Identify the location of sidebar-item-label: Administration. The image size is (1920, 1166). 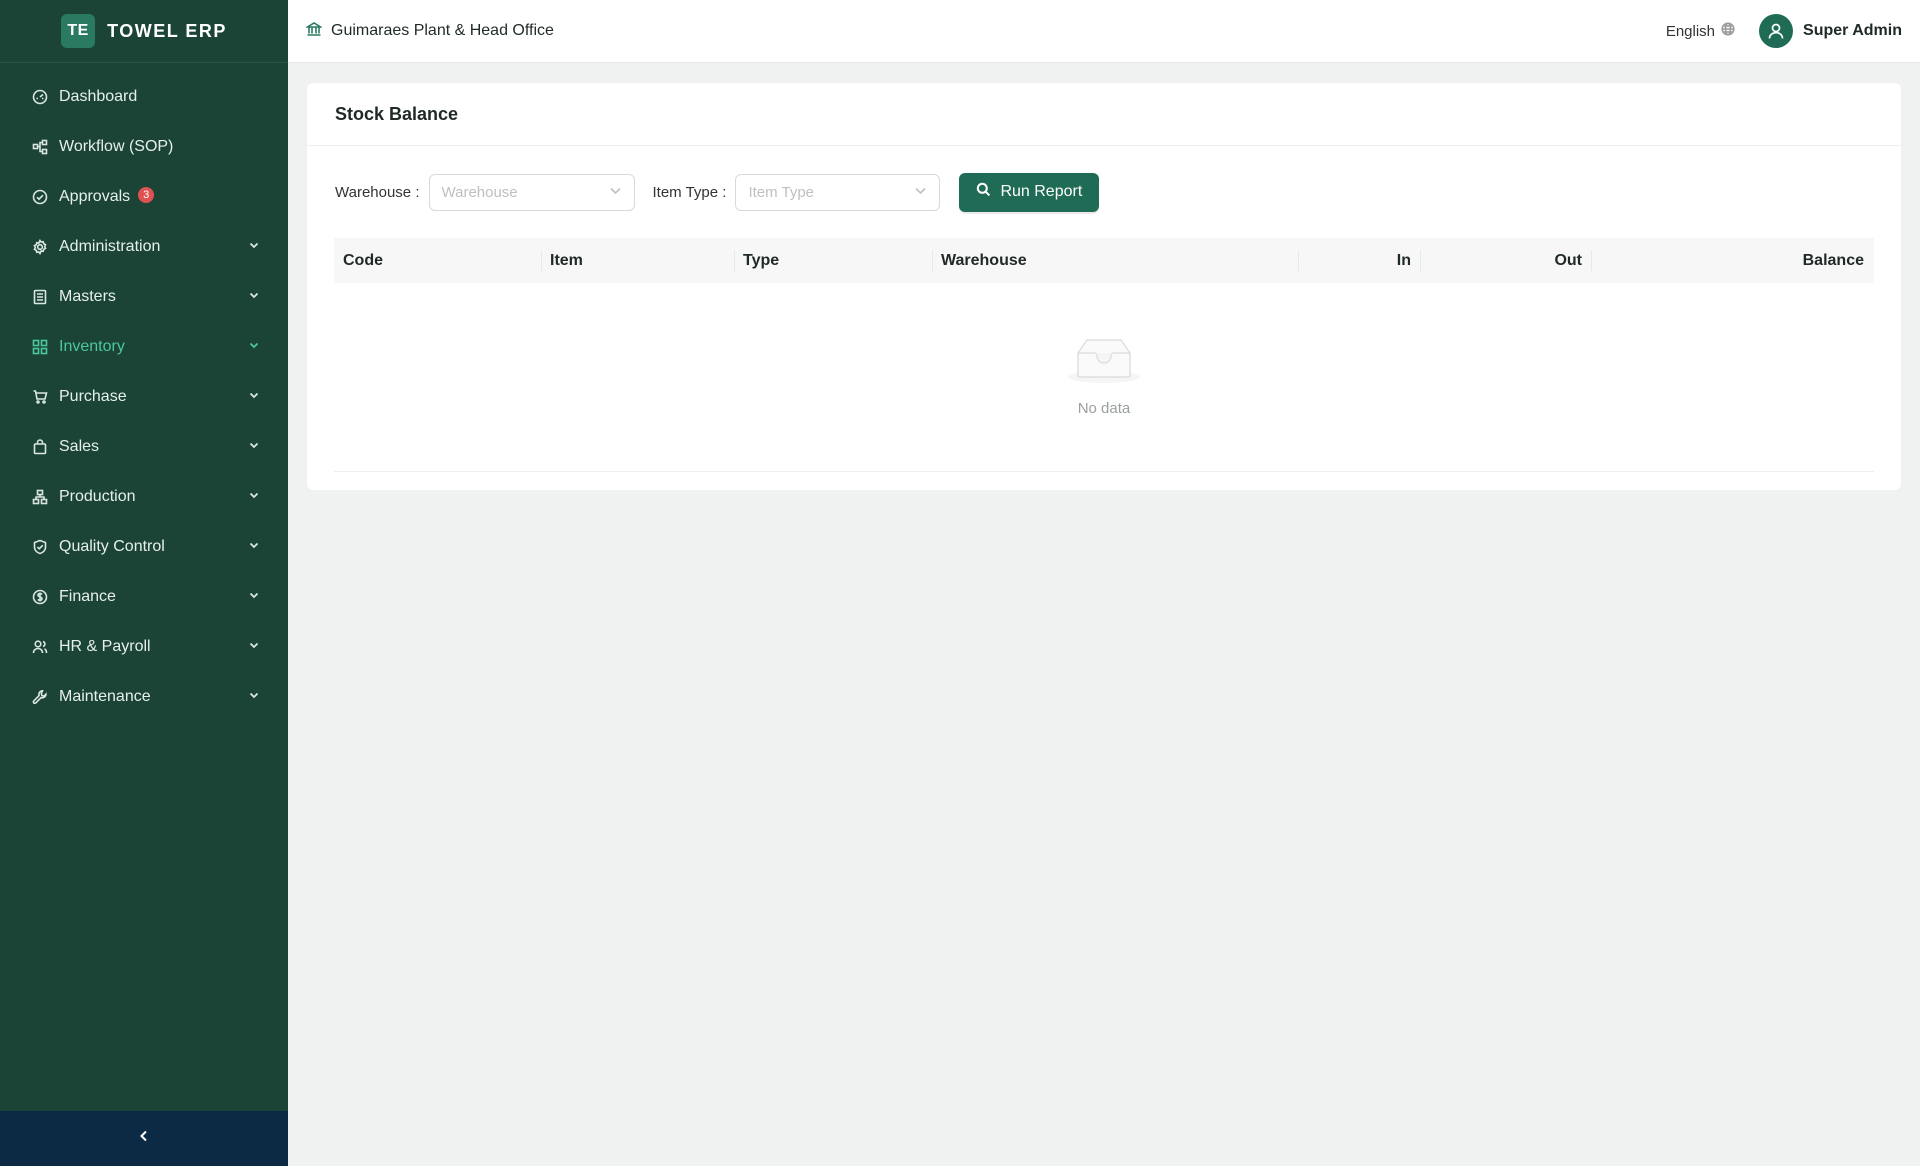
(110, 246).